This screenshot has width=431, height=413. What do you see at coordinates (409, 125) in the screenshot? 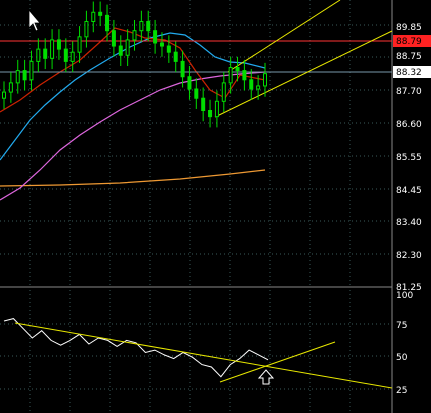
I see `price-label-86-60: 86.60` at bounding box center [409, 125].